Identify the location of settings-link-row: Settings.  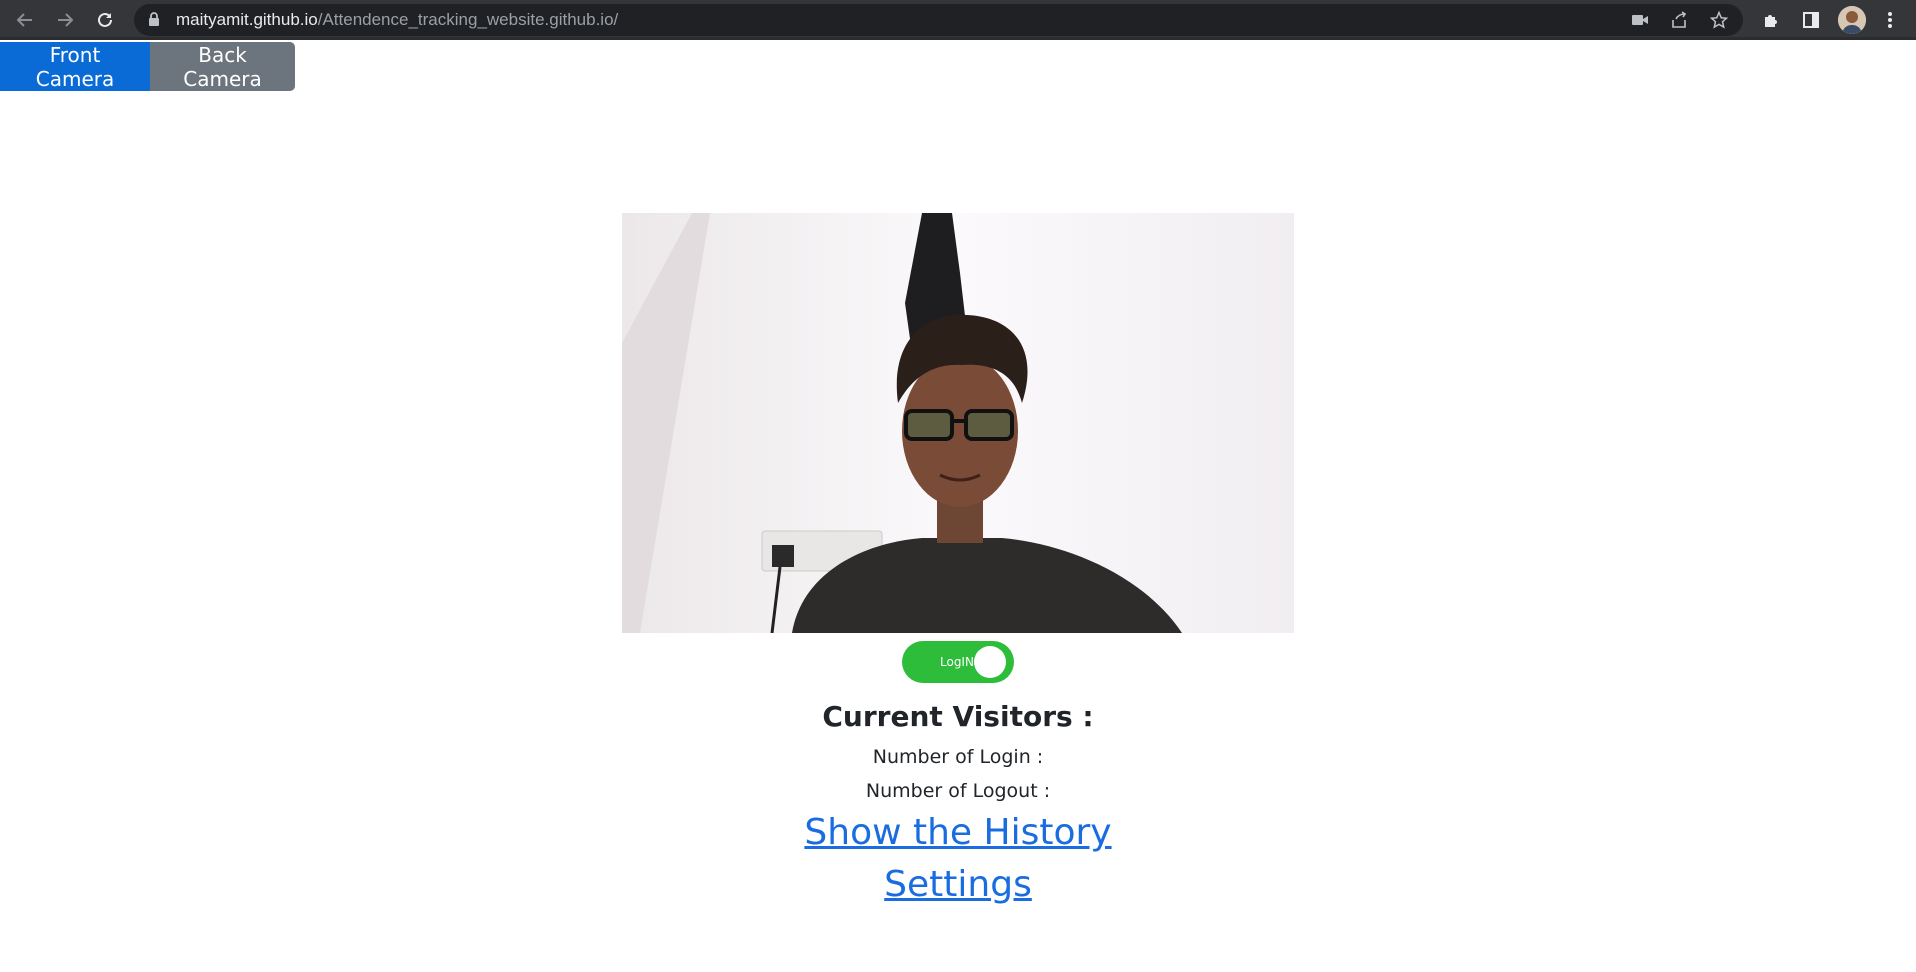
(958, 884).